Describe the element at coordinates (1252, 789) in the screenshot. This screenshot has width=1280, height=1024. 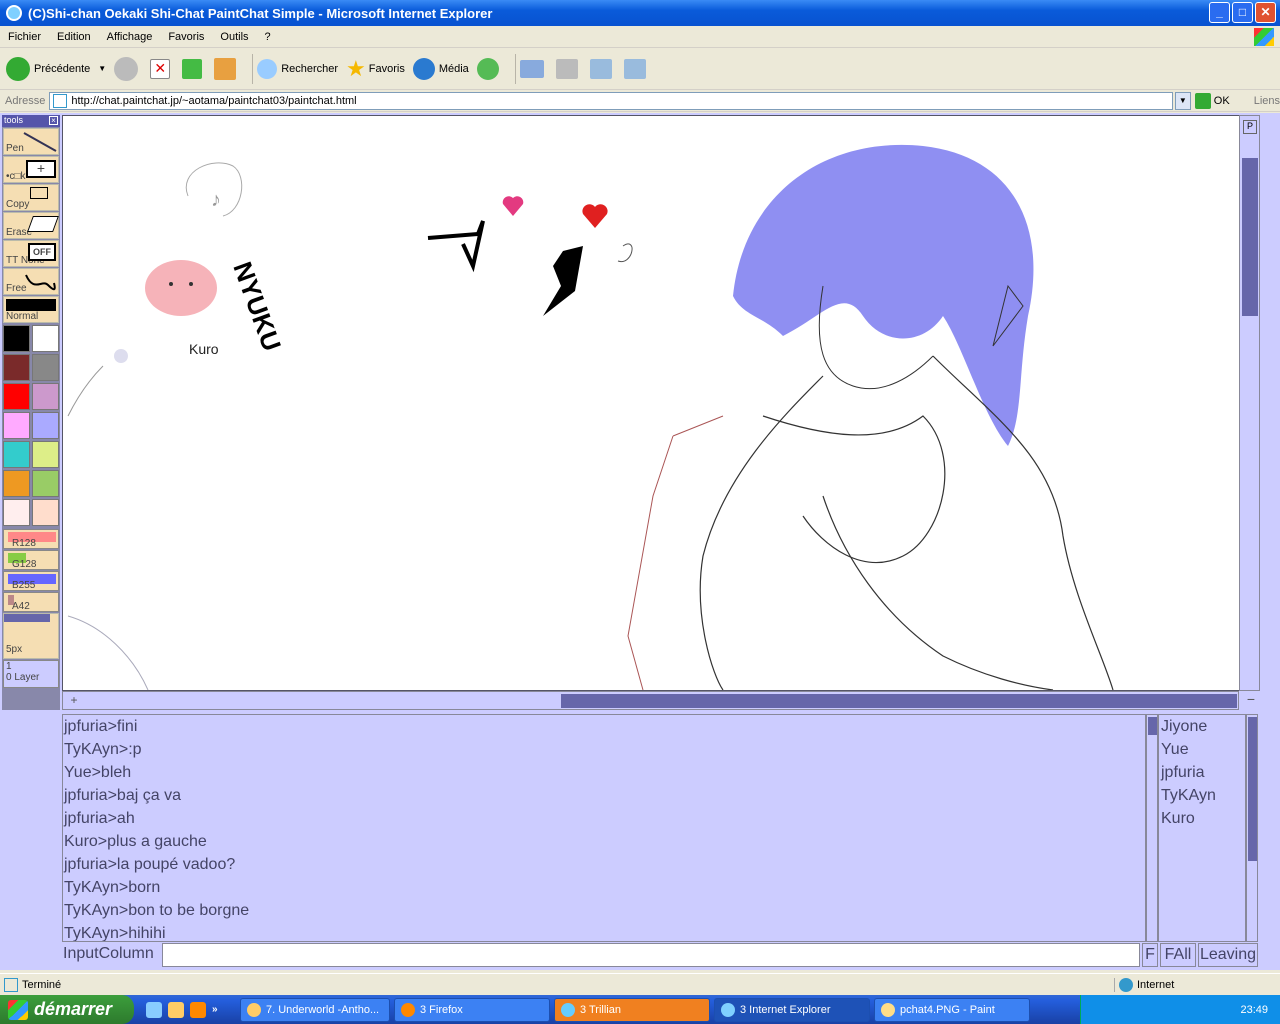
I see `user-scroll-thumb` at that location.